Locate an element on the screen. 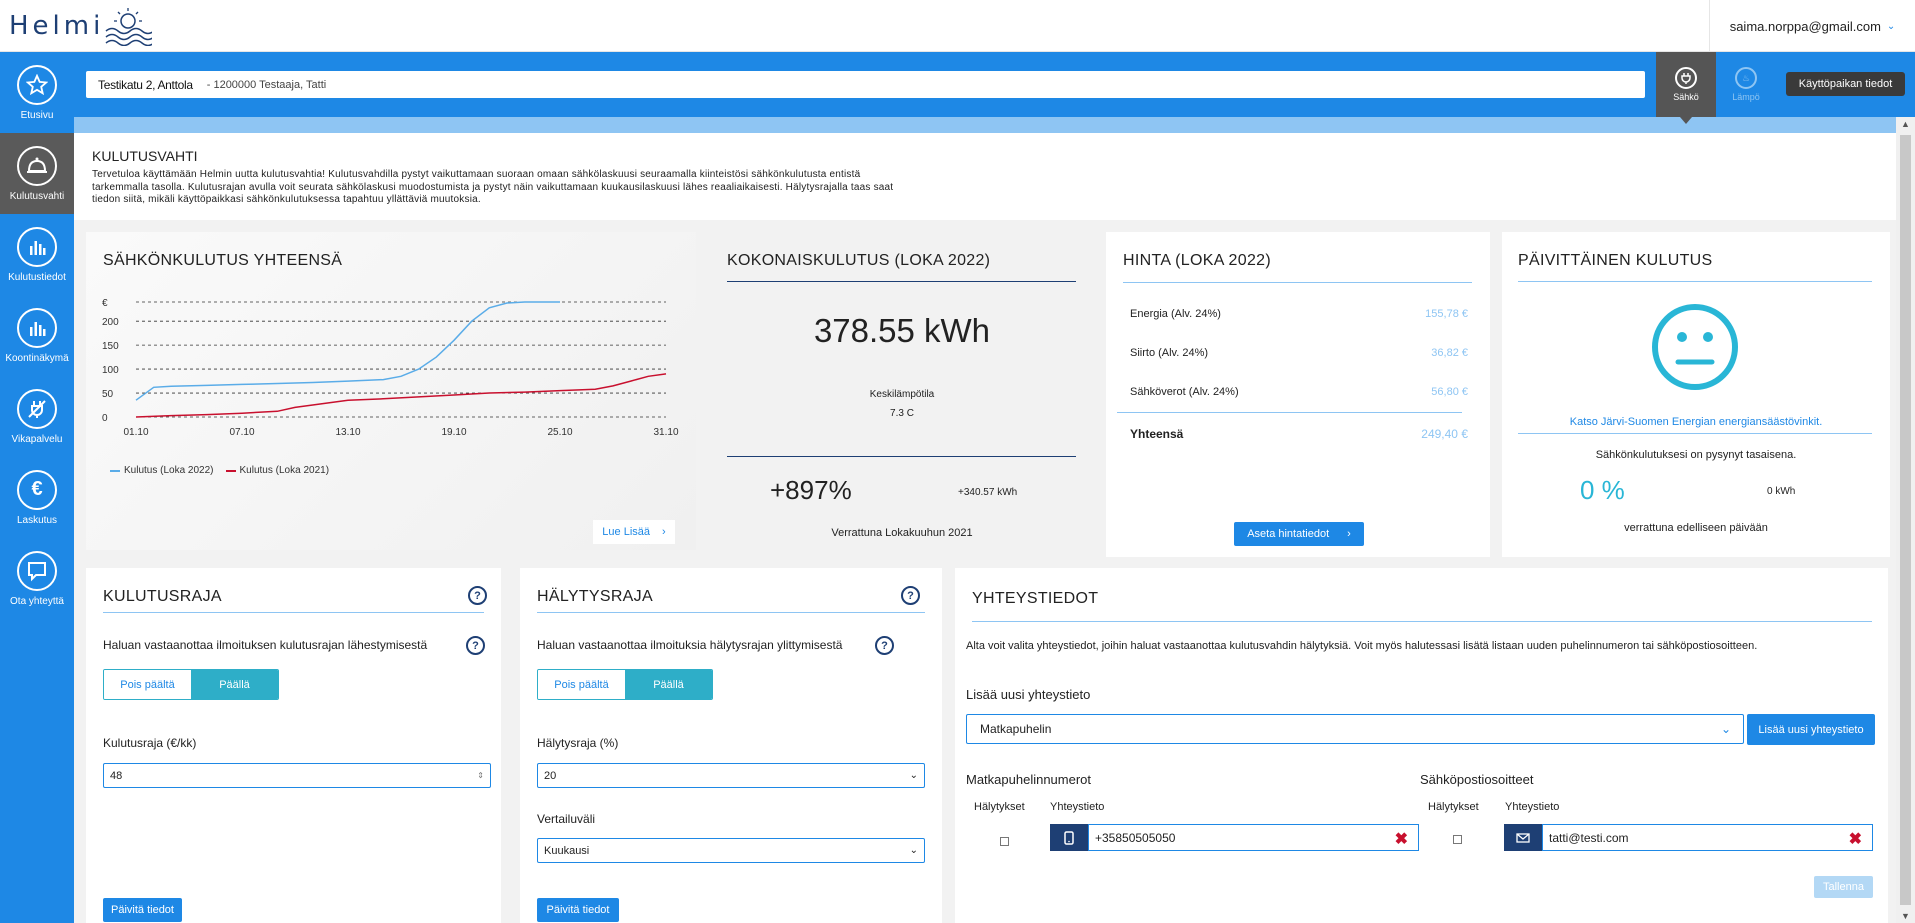 The image size is (1915, 923). x-tick-label: 07.10 is located at coordinates (241, 432).